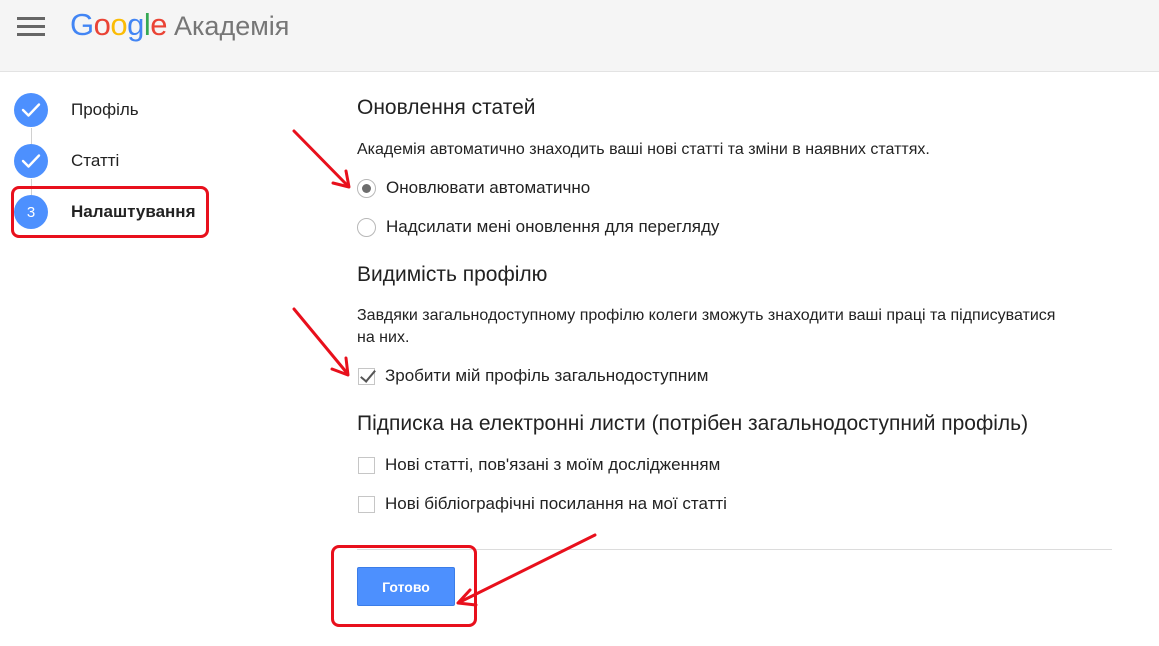  Describe the element at coordinates (488, 187) in the screenshot. I see `option-label: Оновлювати автоматично` at that location.